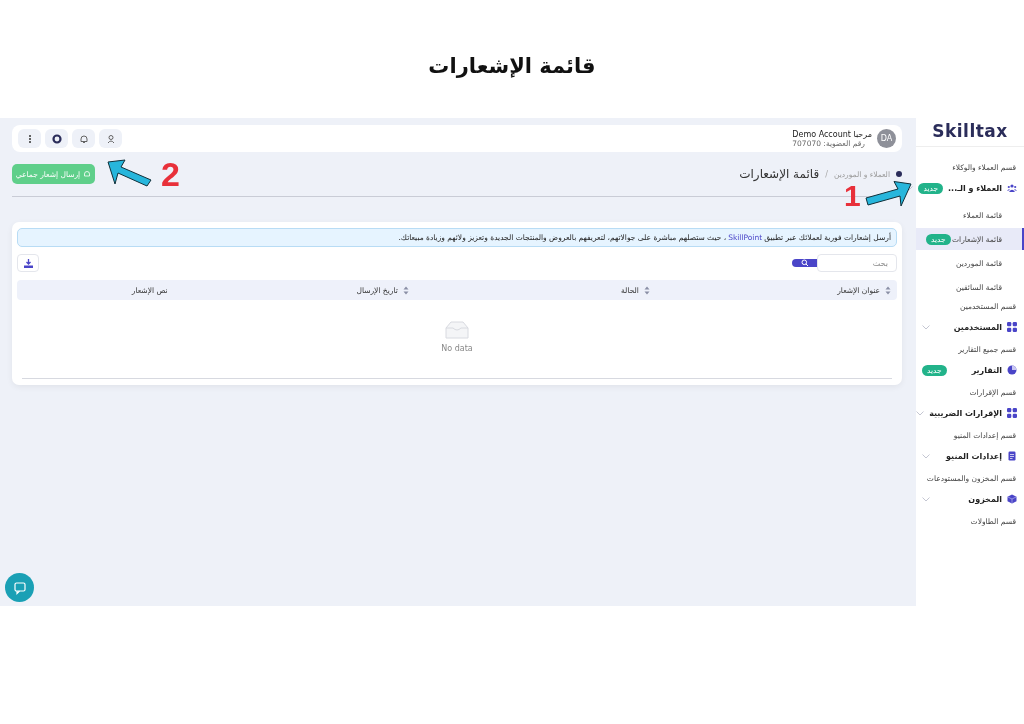 This screenshot has width=1024, height=724. What do you see at coordinates (899, 174) in the screenshot?
I see `breadcrumb-dot-icon` at bounding box center [899, 174].